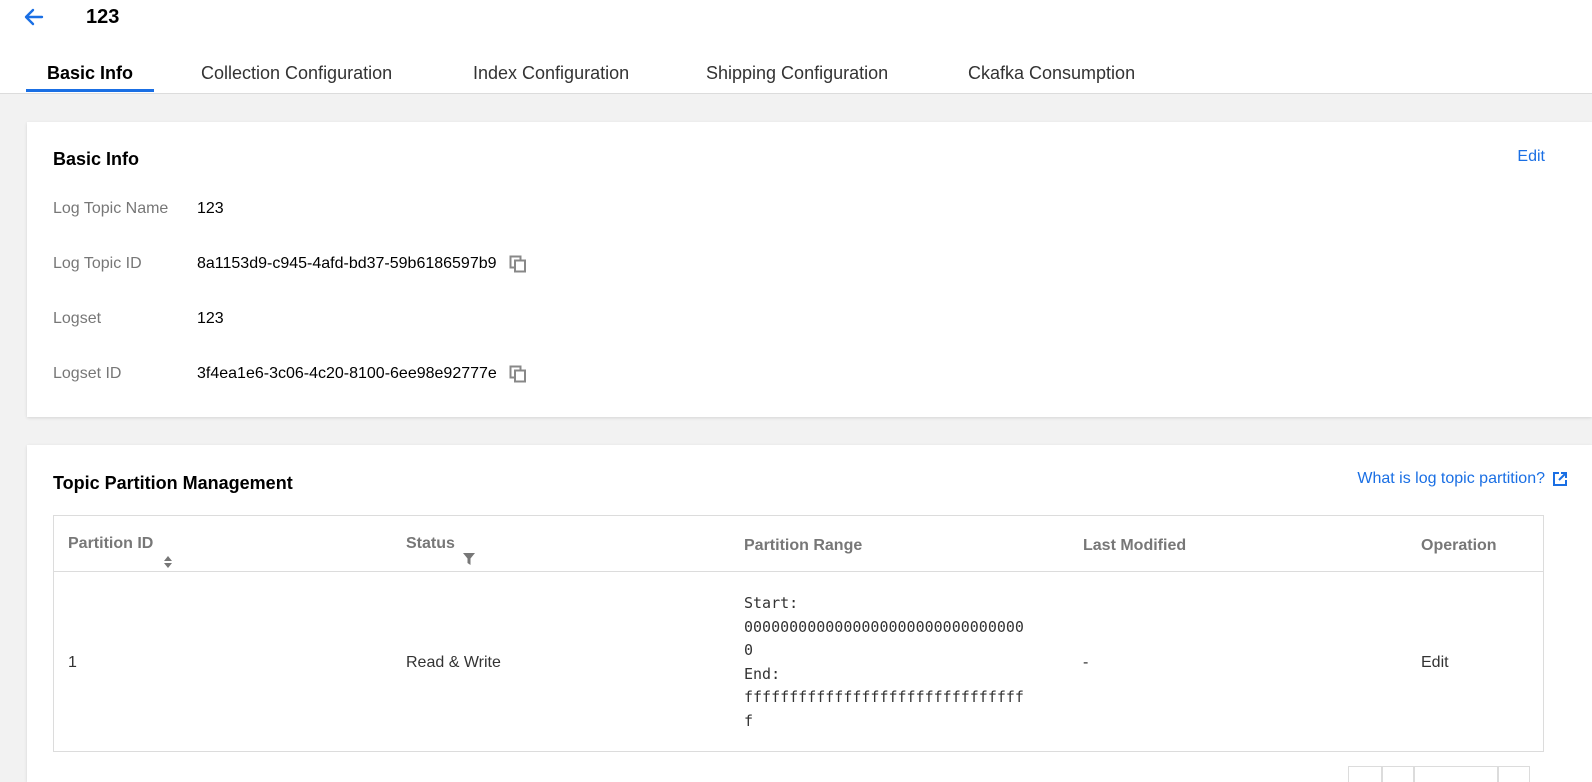  Describe the element at coordinates (749, 720) in the screenshot. I see `range-end-line2: f` at that location.